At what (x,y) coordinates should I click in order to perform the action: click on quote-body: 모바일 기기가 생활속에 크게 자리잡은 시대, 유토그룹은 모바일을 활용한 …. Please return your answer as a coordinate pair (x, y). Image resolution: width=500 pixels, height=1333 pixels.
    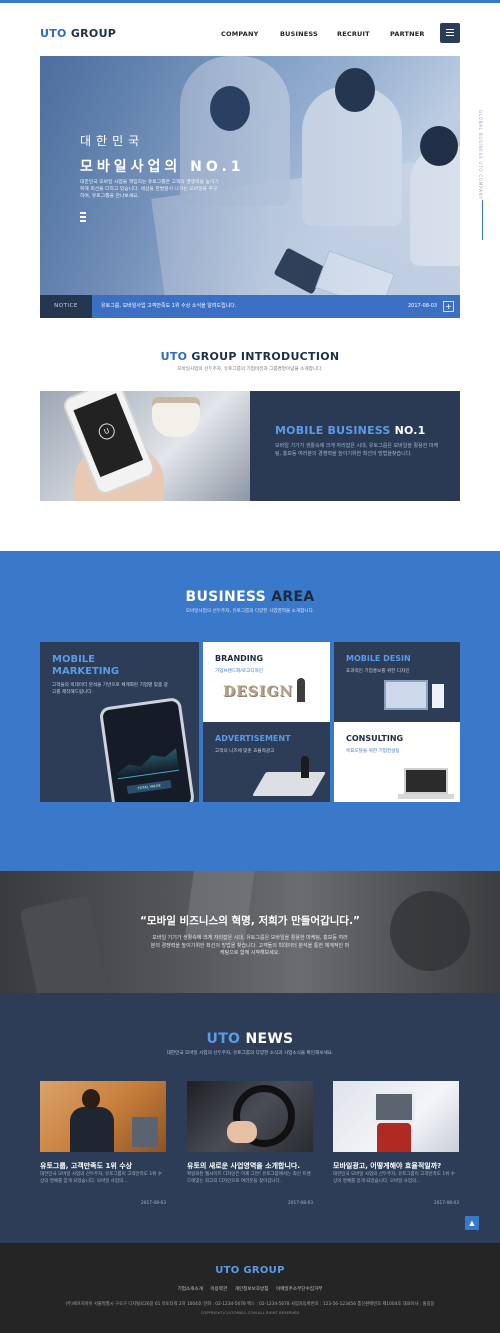
    Looking at the image, I should click on (250, 945).